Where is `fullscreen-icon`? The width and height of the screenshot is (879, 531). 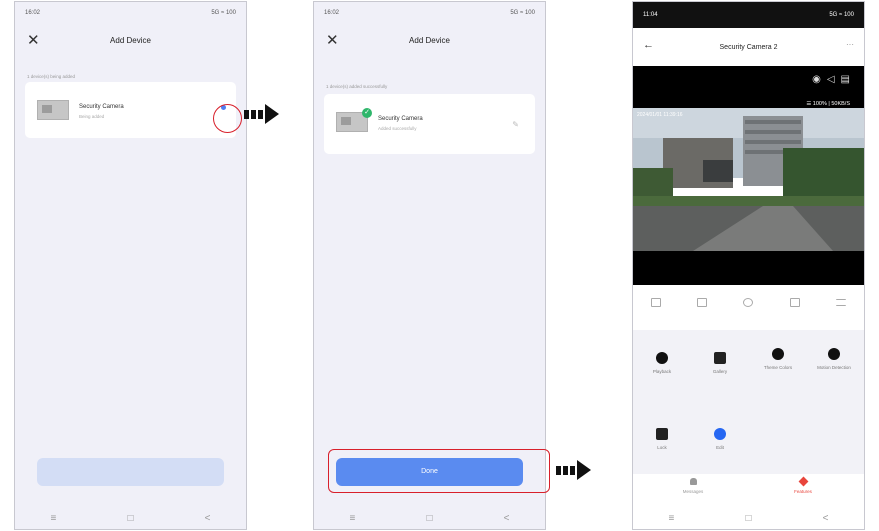 fullscreen-icon is located at coordinates (656, 302).